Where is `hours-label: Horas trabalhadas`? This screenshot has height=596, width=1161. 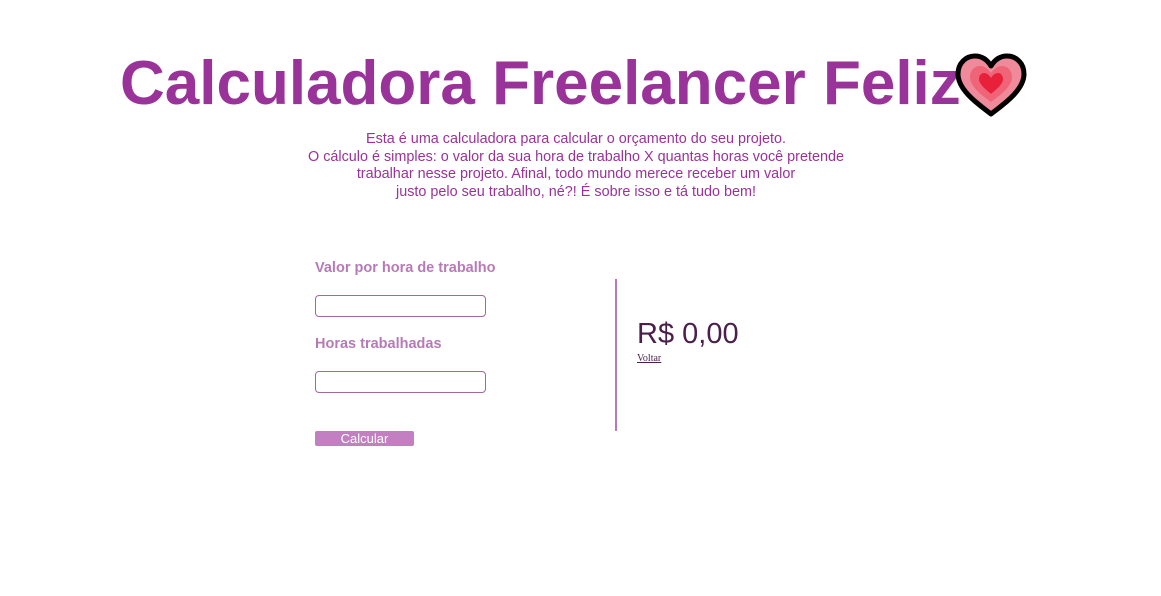 hours-label: Horas trabalhadas is located at coordinates (378, 344).